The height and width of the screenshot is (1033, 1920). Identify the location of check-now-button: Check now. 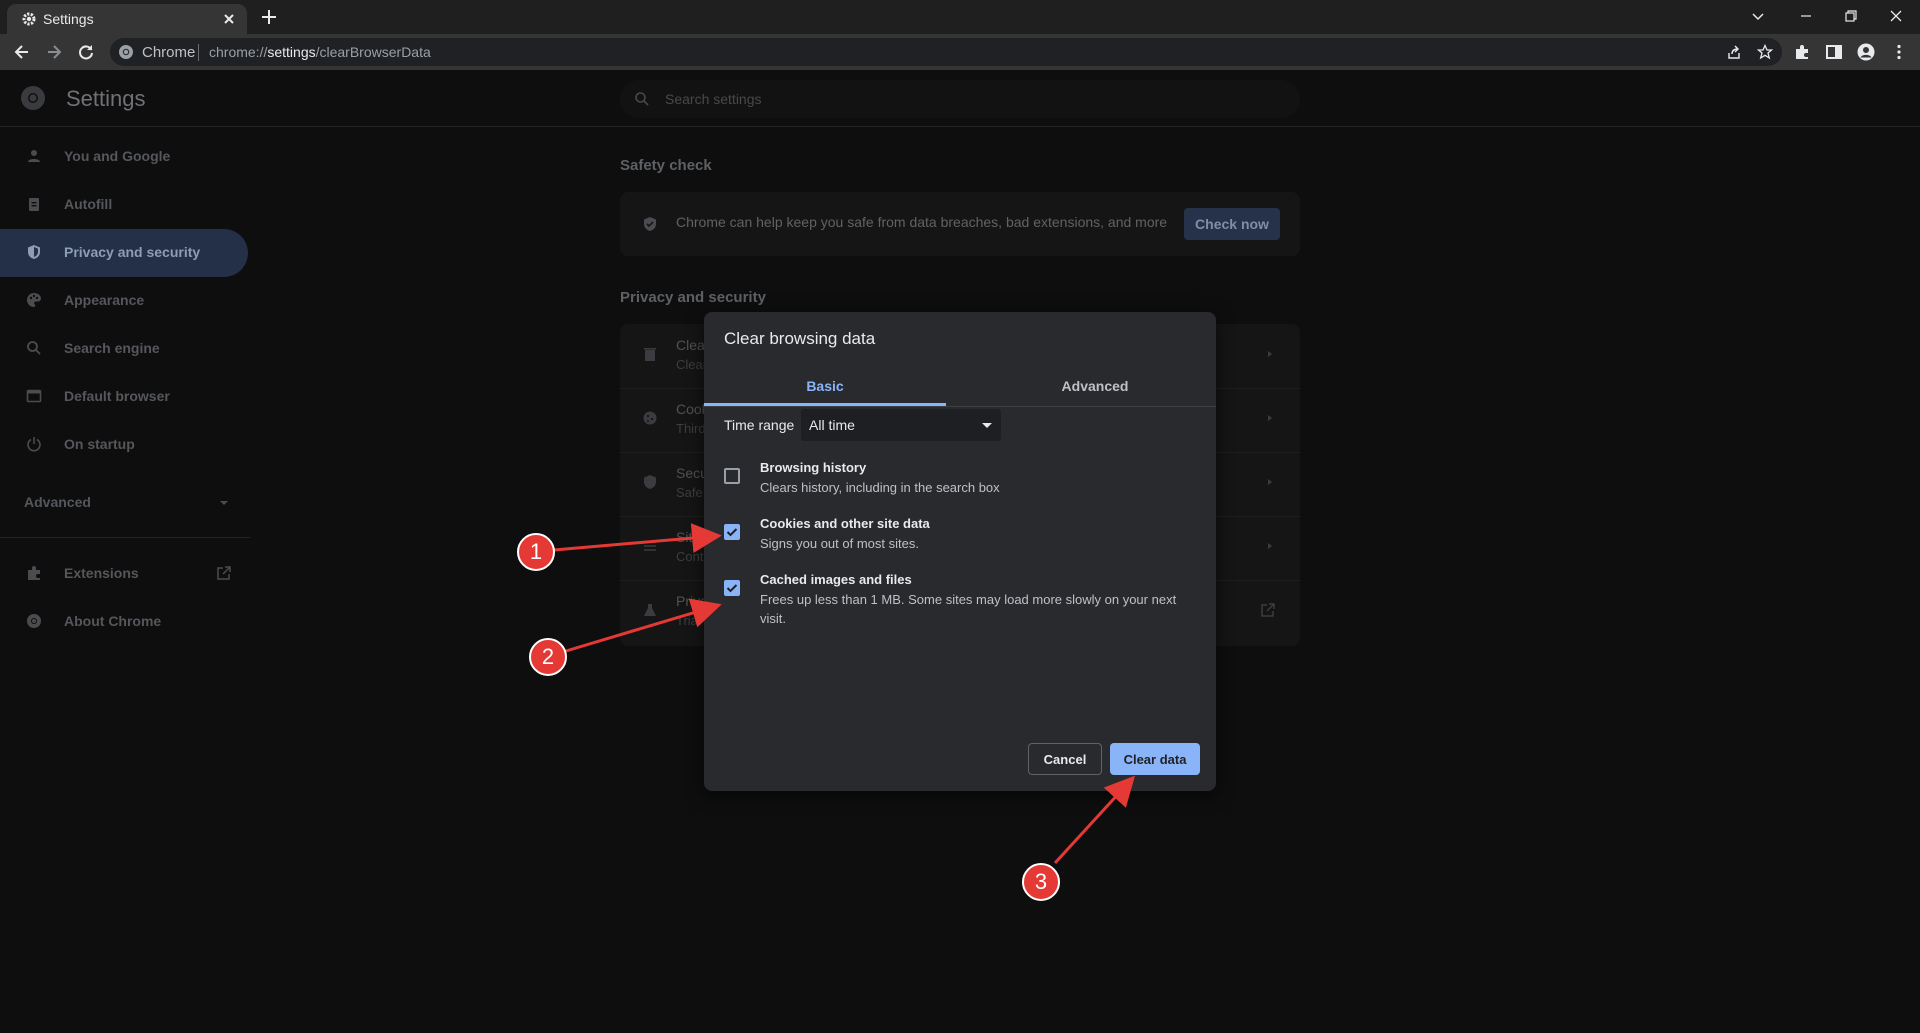
(1232, 224).